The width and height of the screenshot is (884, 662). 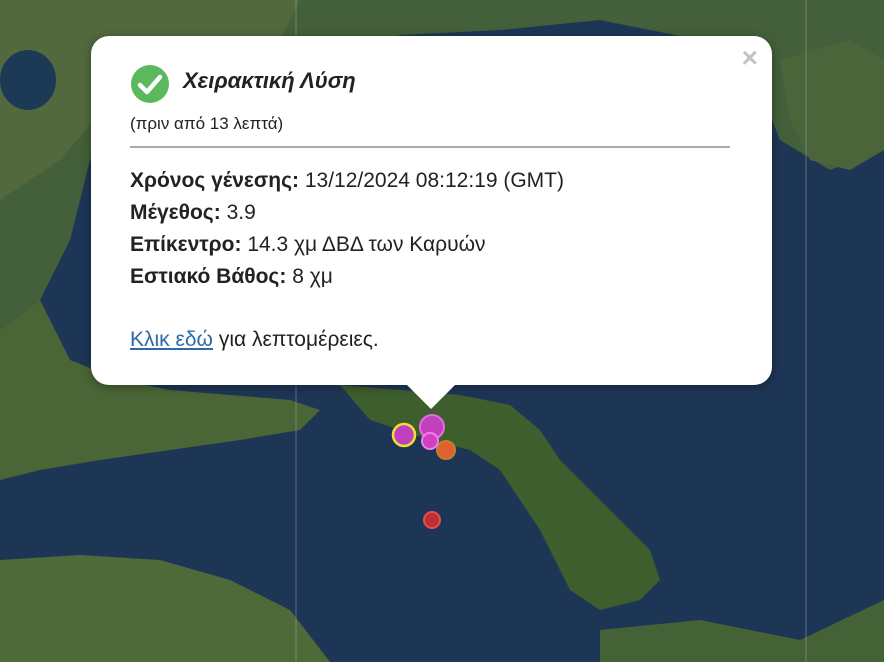 I want to click on popup-tip, so click(x=431, y=396).